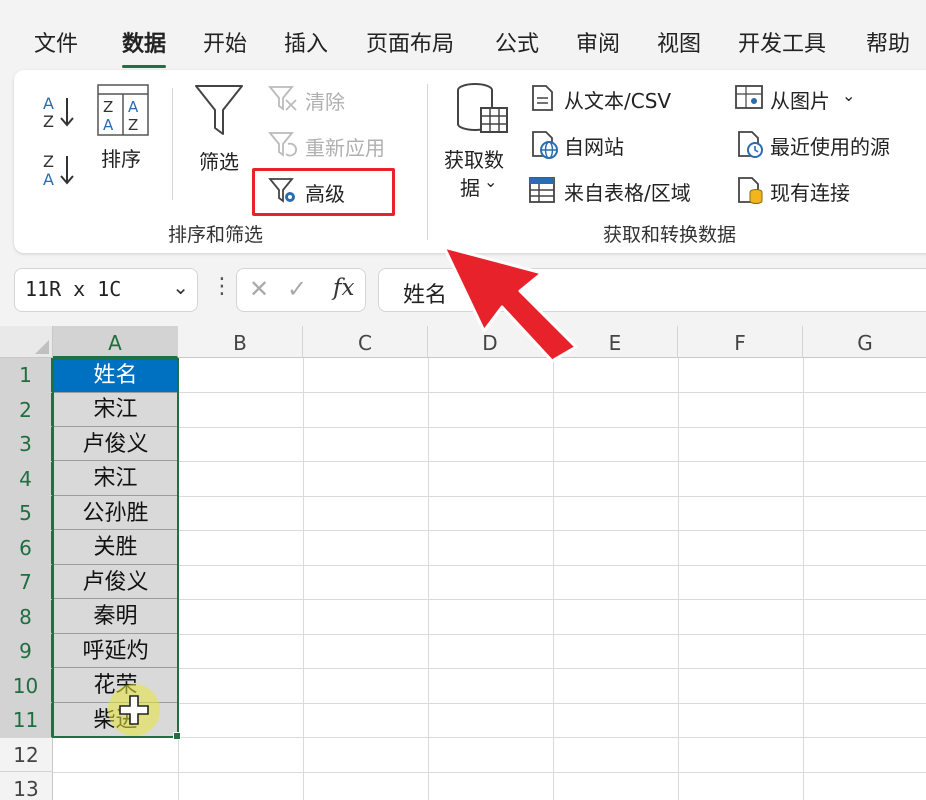  Describe the element at coordinates (26, 342) in the screenshot. I see `select-all-corner` at that location.